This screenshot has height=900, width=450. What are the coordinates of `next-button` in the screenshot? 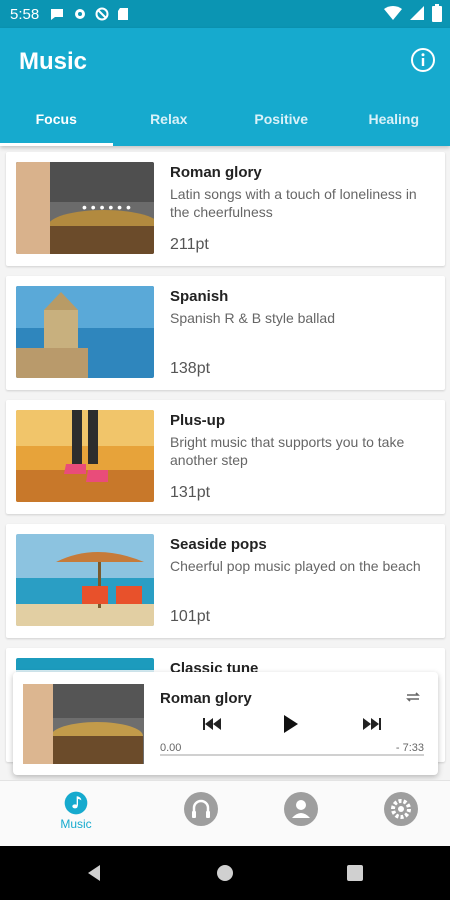 It's located at (372, 726).